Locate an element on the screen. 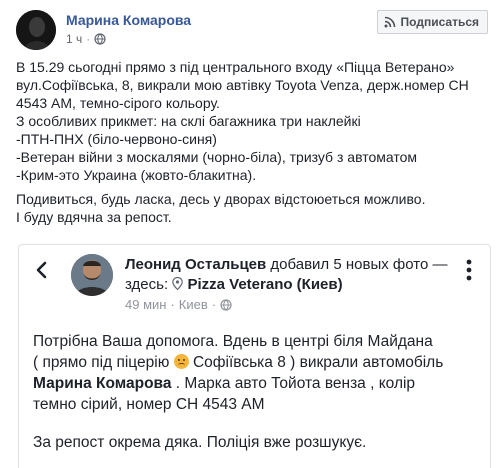  shared-text-line: темно сірий, номер СН 4543 АМ is located at coordinates (149, 404).